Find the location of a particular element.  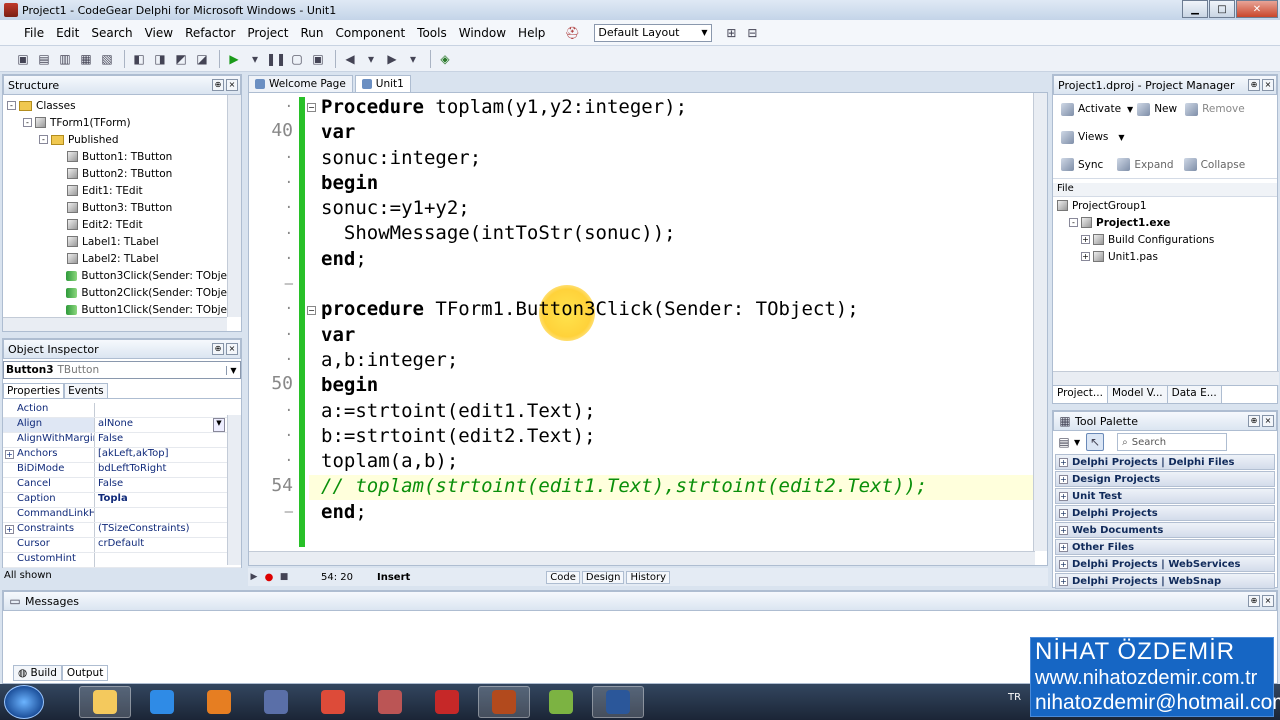

property-row: BiDiMode bdLeftToRight is located at coordinates (122, 470).